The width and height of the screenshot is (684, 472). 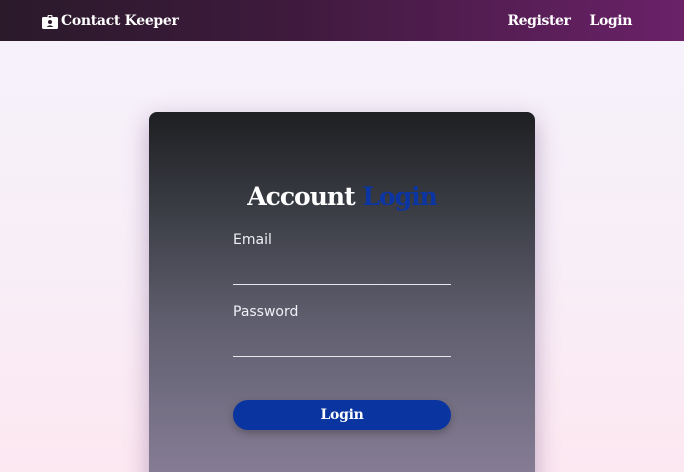 I want to click on password-label: Password, so click(x=266, y=312).